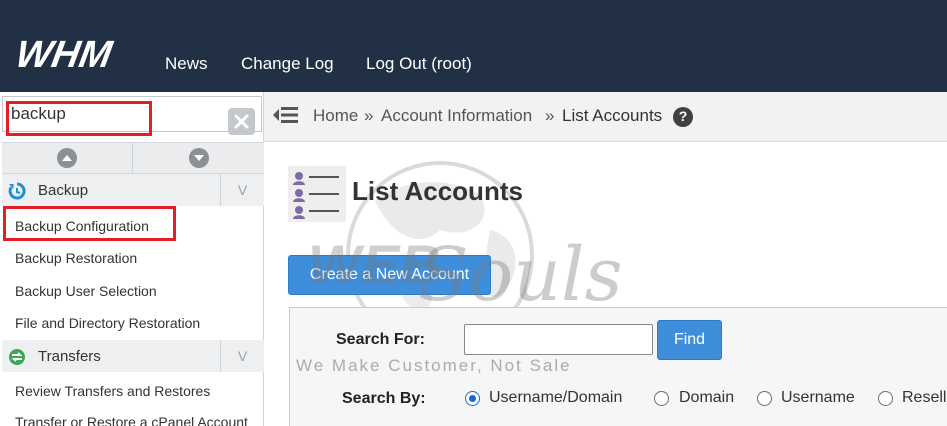 The width and height of the screenshot is (947, 426). I want to click on list-accounts-icon, so click(317, 194).